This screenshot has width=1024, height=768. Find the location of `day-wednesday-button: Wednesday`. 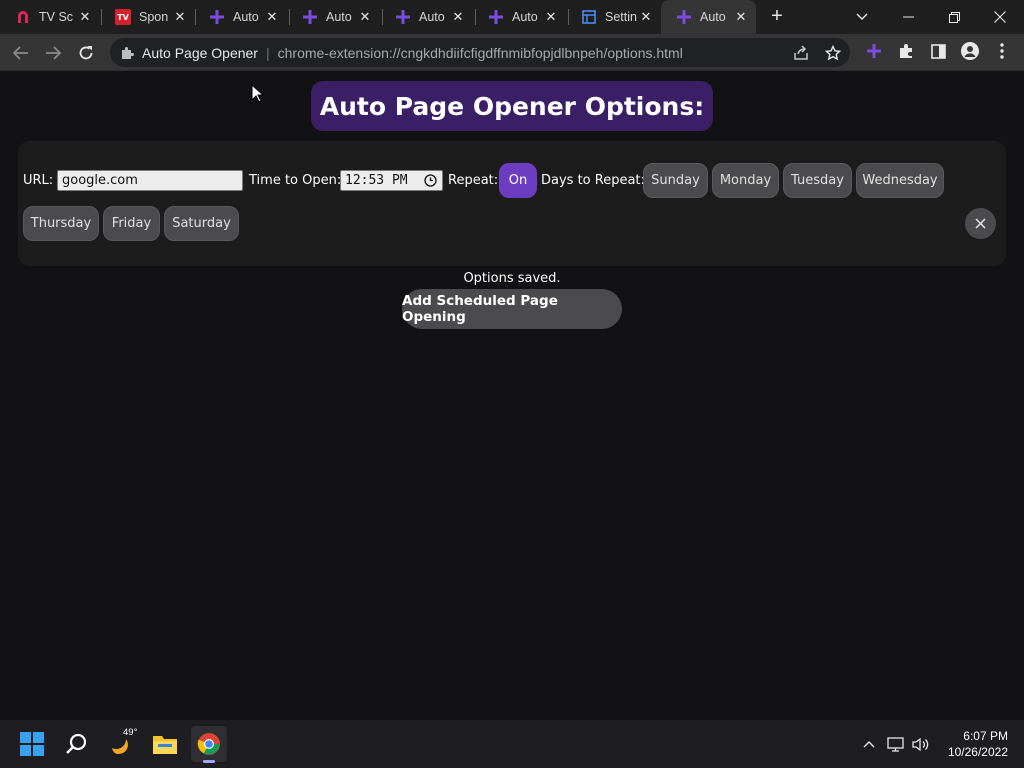

day-wednesday-button: Wednesday is located at coordinates (900, 180).